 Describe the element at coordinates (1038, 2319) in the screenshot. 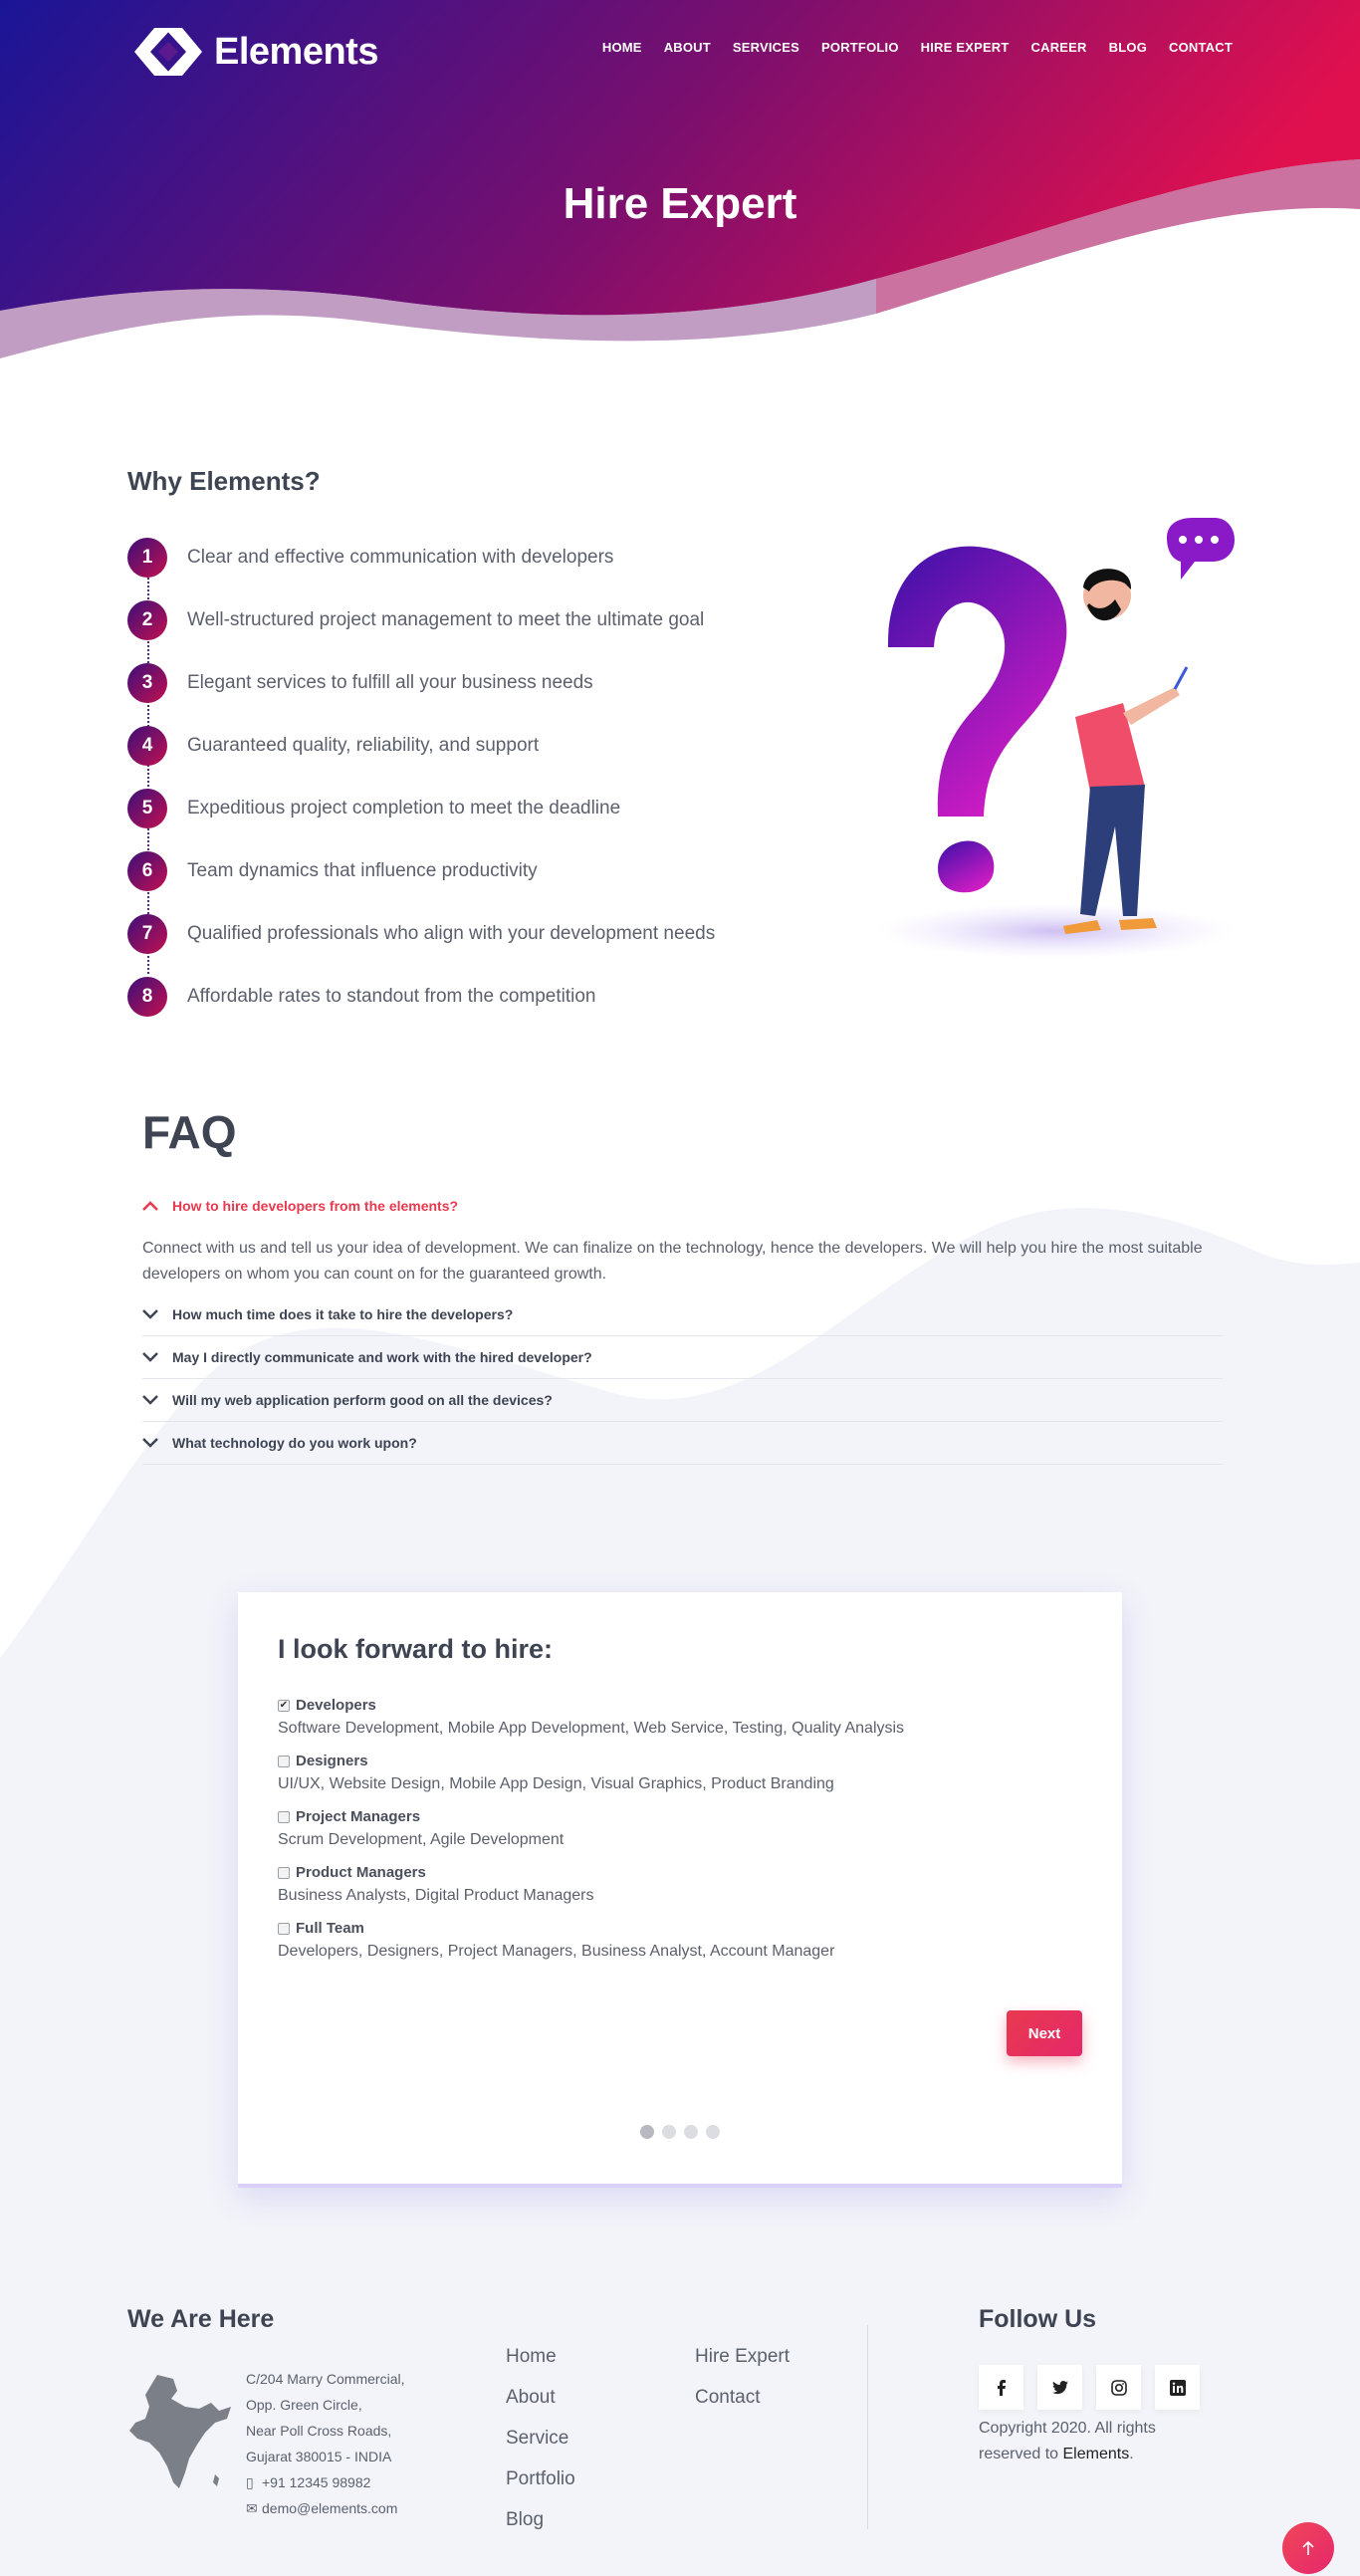

I see `follow-title: Follow Us` at that location.